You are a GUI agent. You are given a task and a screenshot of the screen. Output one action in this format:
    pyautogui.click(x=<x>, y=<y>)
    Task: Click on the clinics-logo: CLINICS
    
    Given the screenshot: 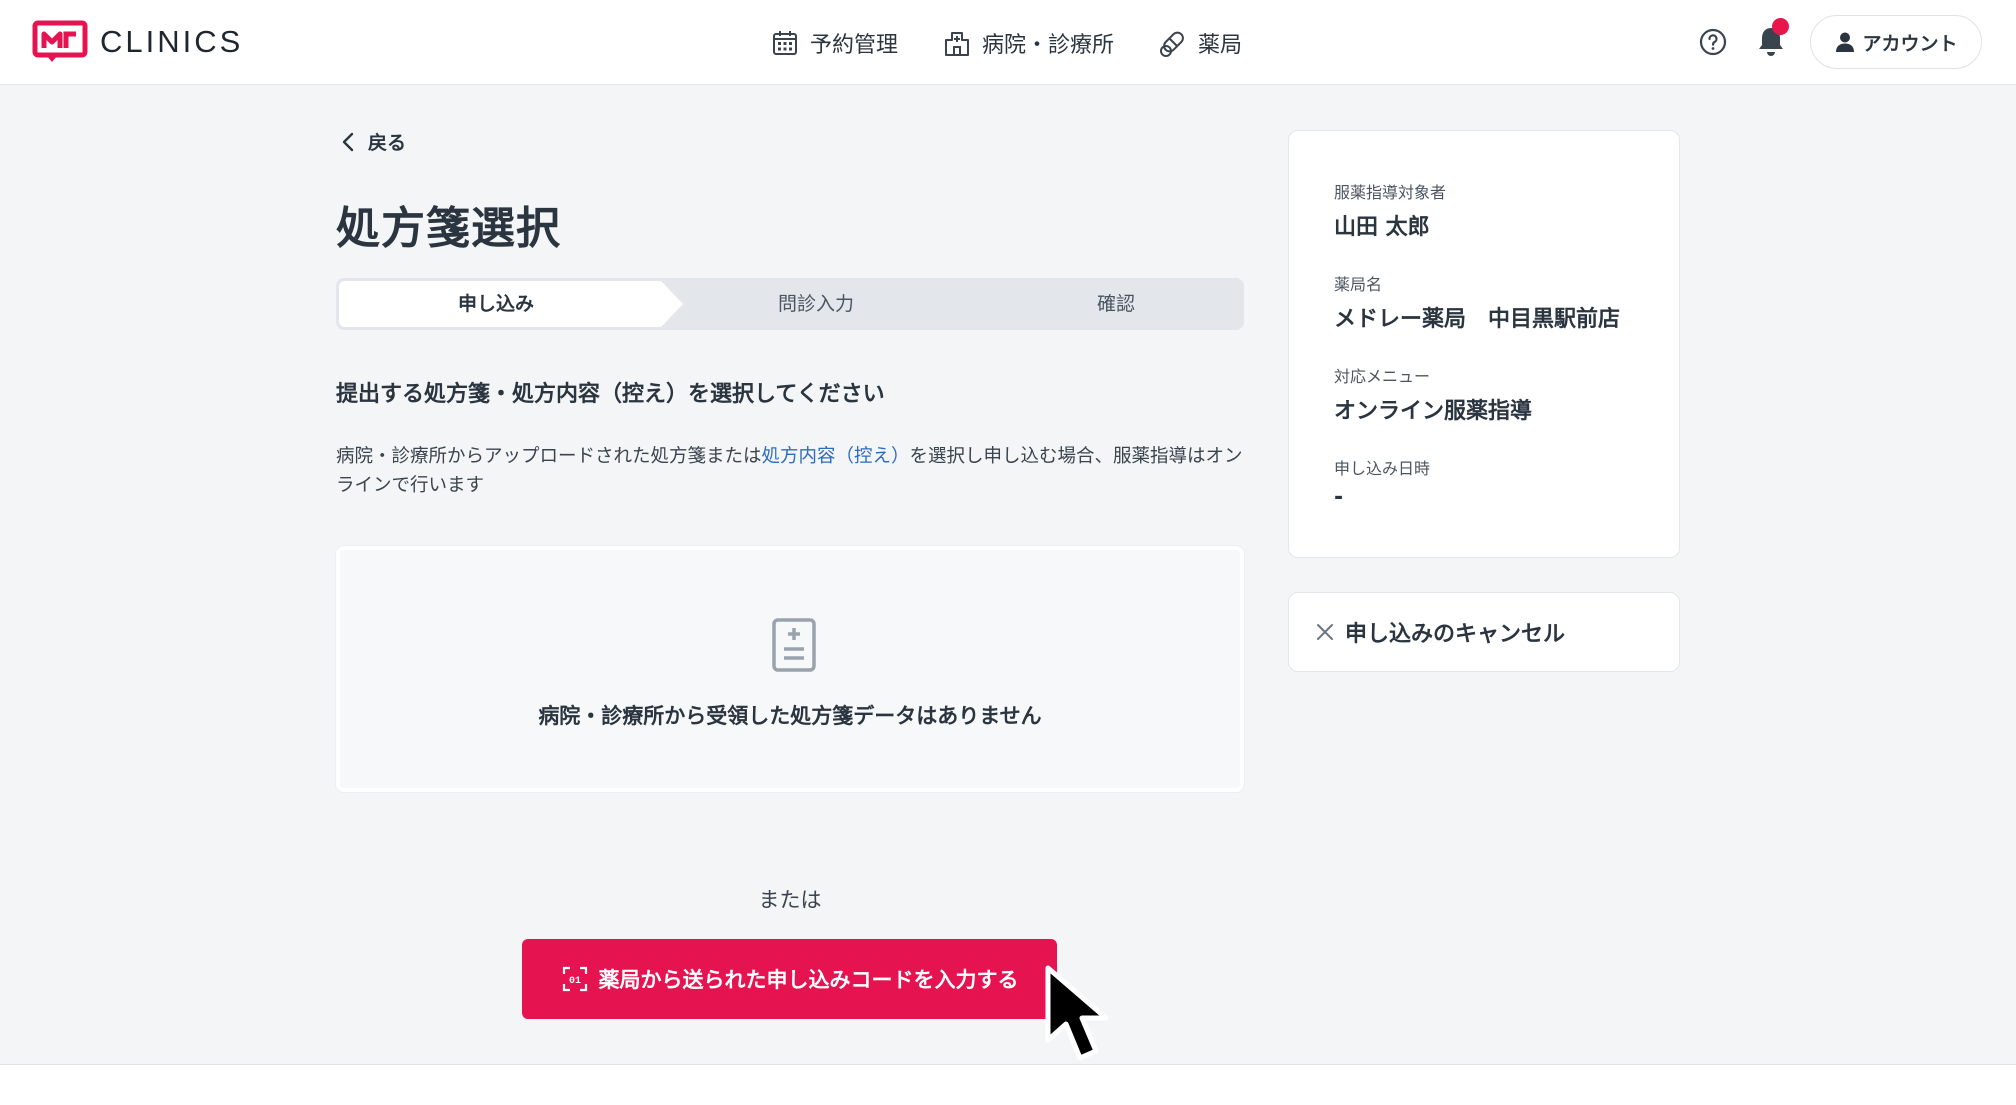 What is the action you would take?
    pyautogui.click(x=137, y=42)
    